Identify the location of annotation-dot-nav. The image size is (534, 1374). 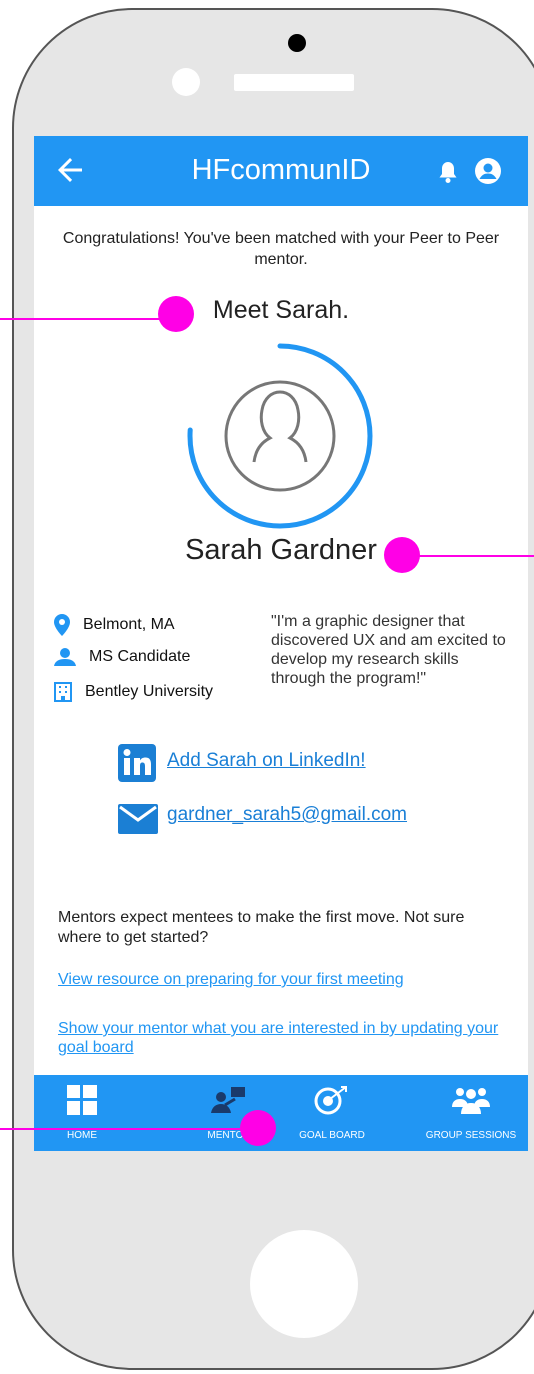
(258, 1128).